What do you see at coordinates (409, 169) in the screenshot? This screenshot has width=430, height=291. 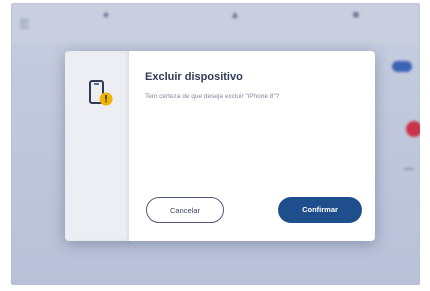 I see `divider` at bounding box center [409, 169].